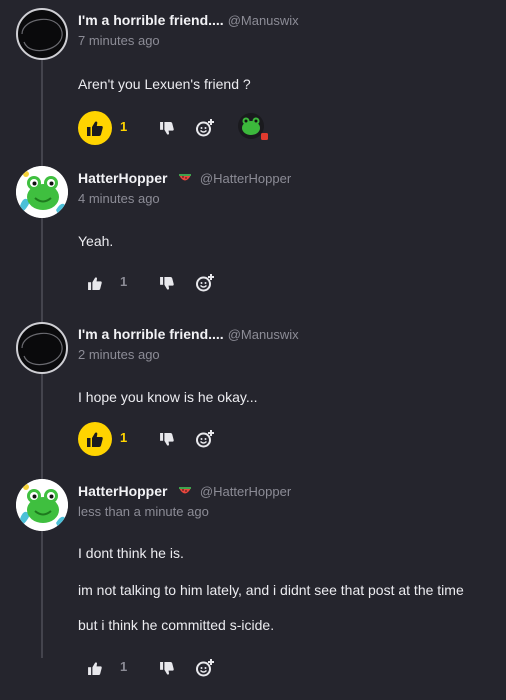 The width and height of the screenshot is (506, 700). I want to click on timestamp: 2 minutes ago, so click(119, 354).